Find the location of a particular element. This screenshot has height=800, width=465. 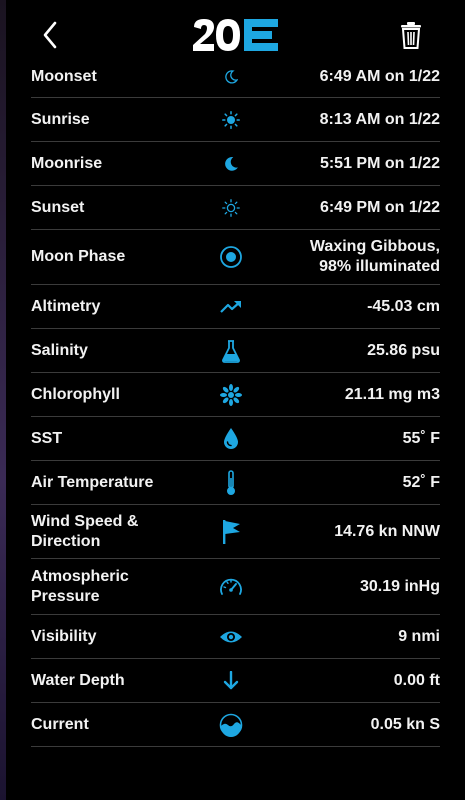

list-item-sst: SST 55˚ F is located at coordinates (235, 439).